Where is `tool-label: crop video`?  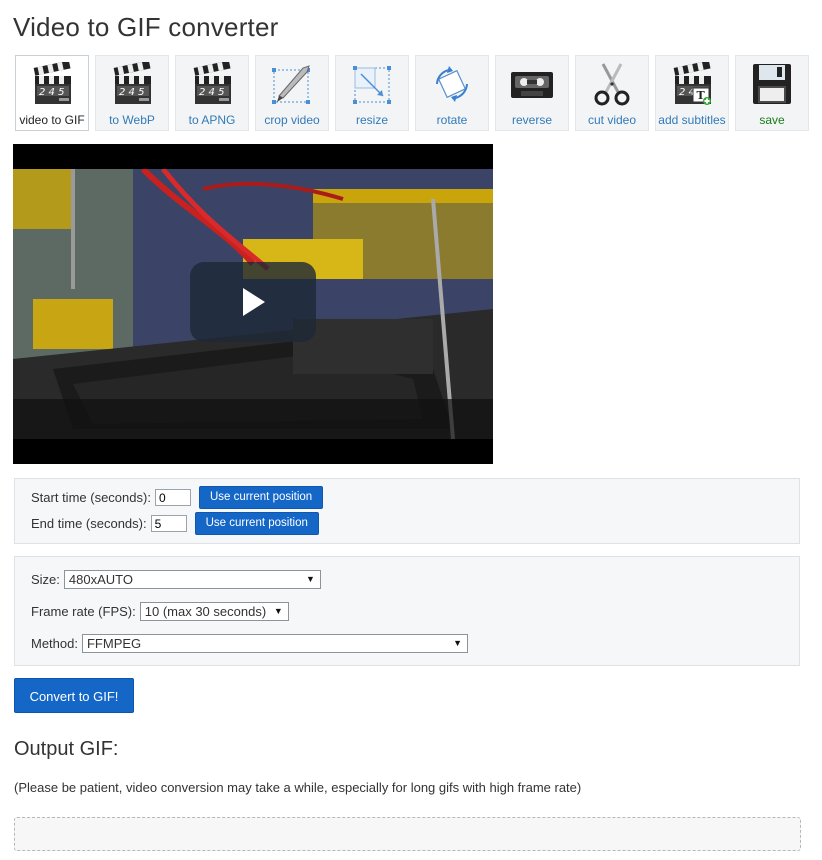 tool-label: crop video is located at coordinates (292, 120).